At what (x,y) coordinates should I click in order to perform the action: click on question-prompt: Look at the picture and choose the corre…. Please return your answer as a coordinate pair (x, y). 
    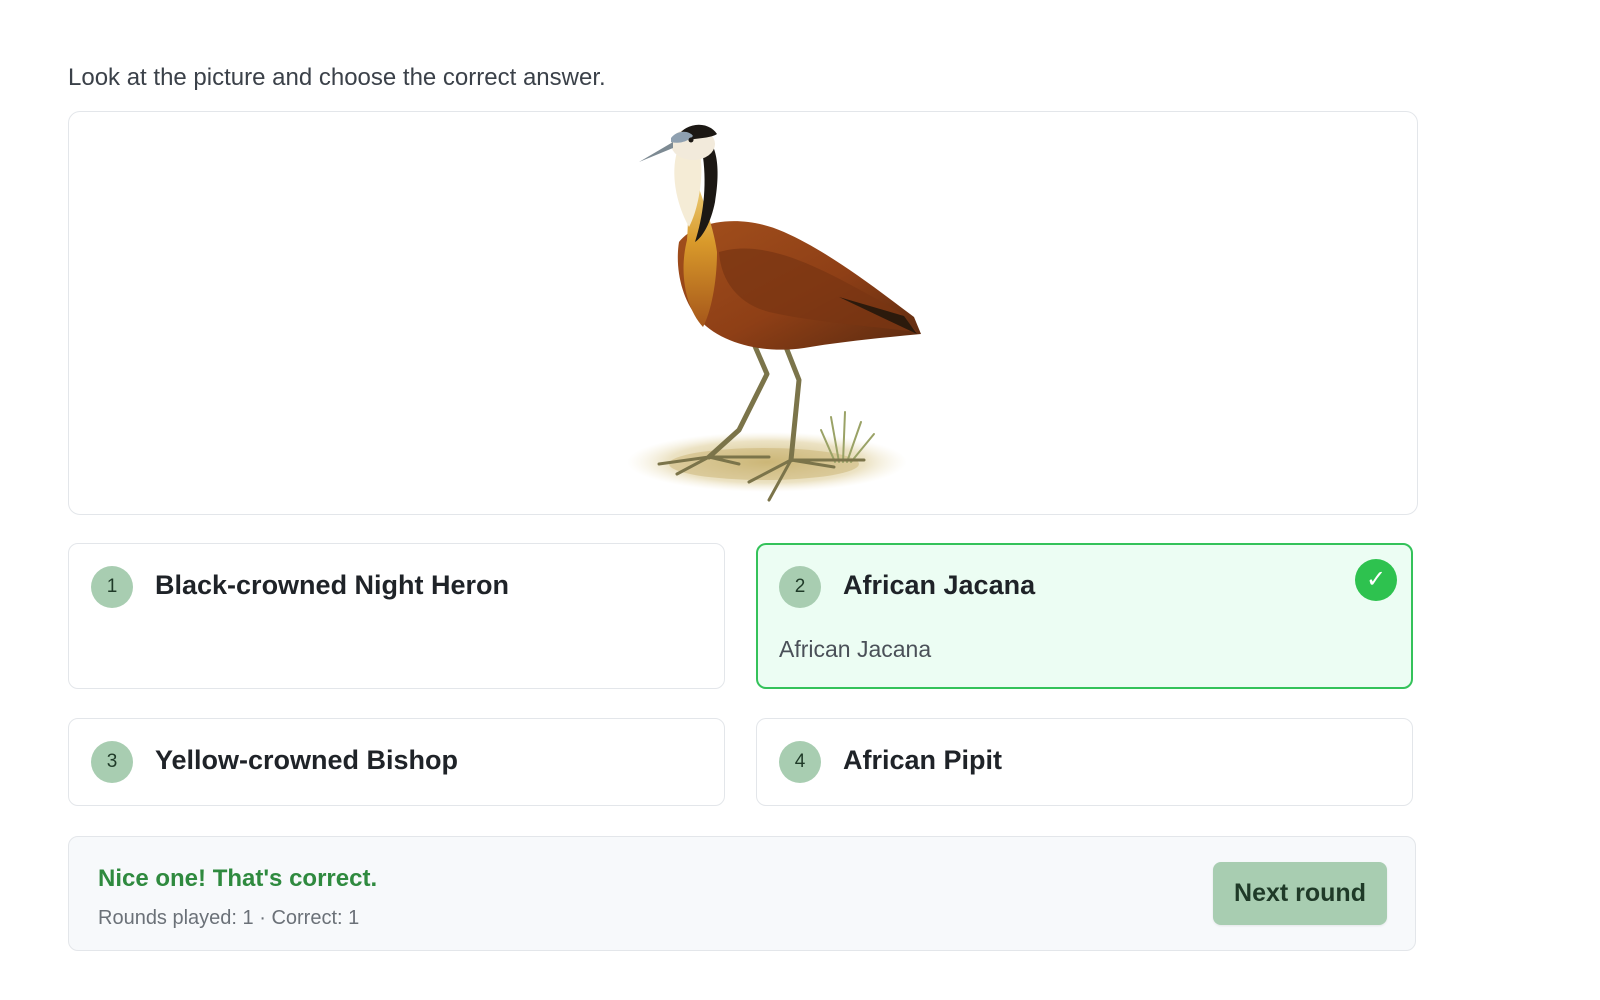
    Looking at the image, I should click on (337, 77).